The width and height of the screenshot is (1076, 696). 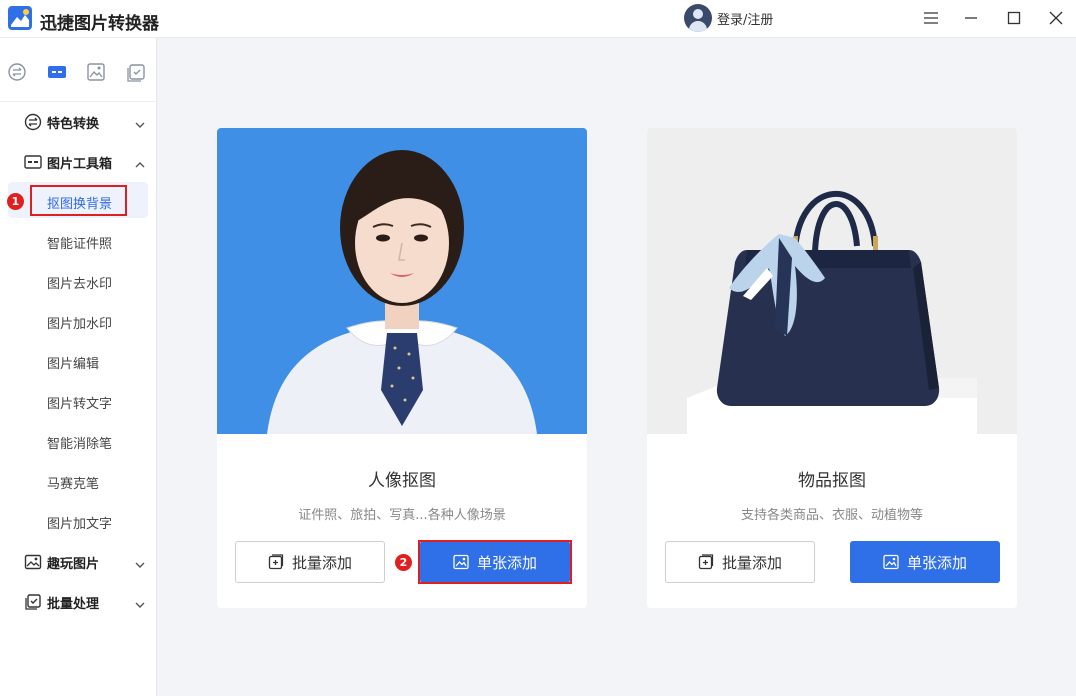 I want to click on sidebar-top-icons, so click(x=78, y=70).